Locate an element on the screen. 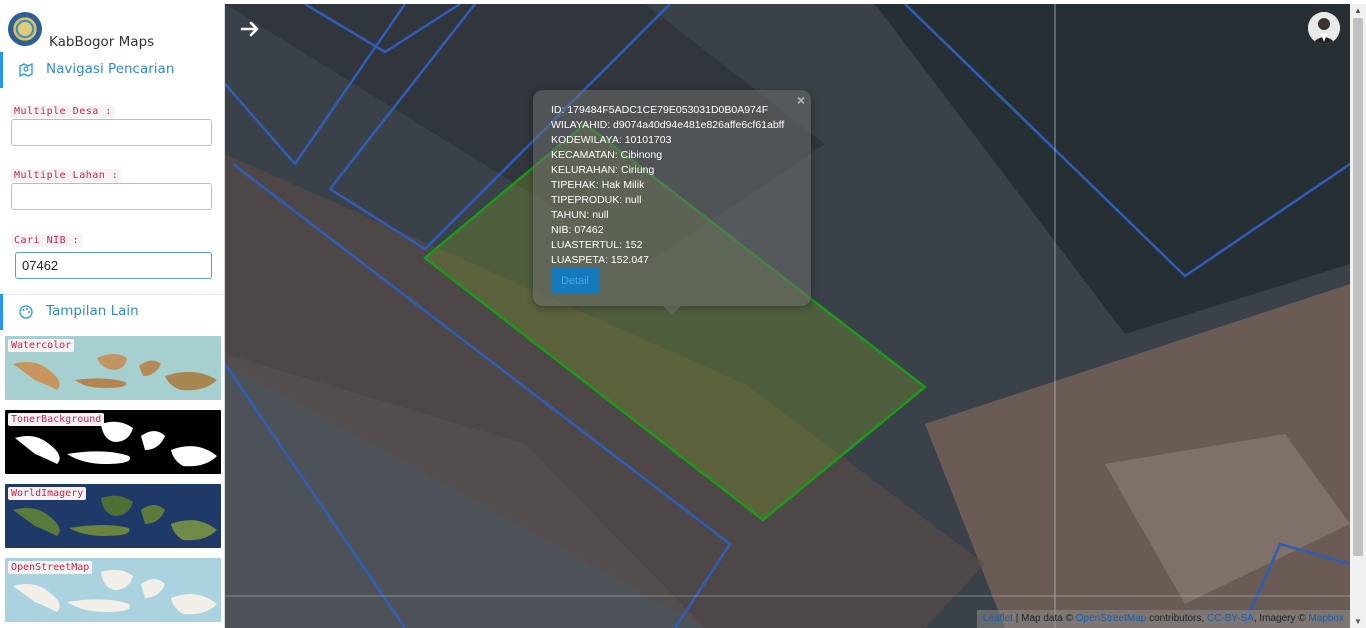  popup-row: NIB: 07462 is located at coordinates (577, 230).